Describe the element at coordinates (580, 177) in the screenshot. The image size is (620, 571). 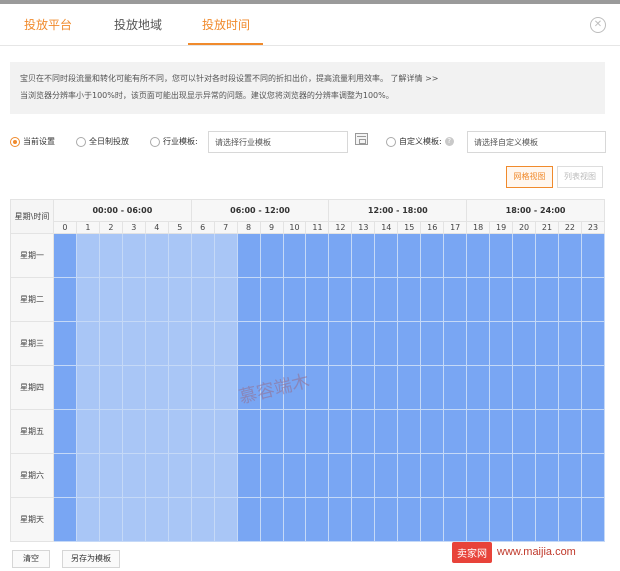
I see `list-view-button: 列表视图` at that location.